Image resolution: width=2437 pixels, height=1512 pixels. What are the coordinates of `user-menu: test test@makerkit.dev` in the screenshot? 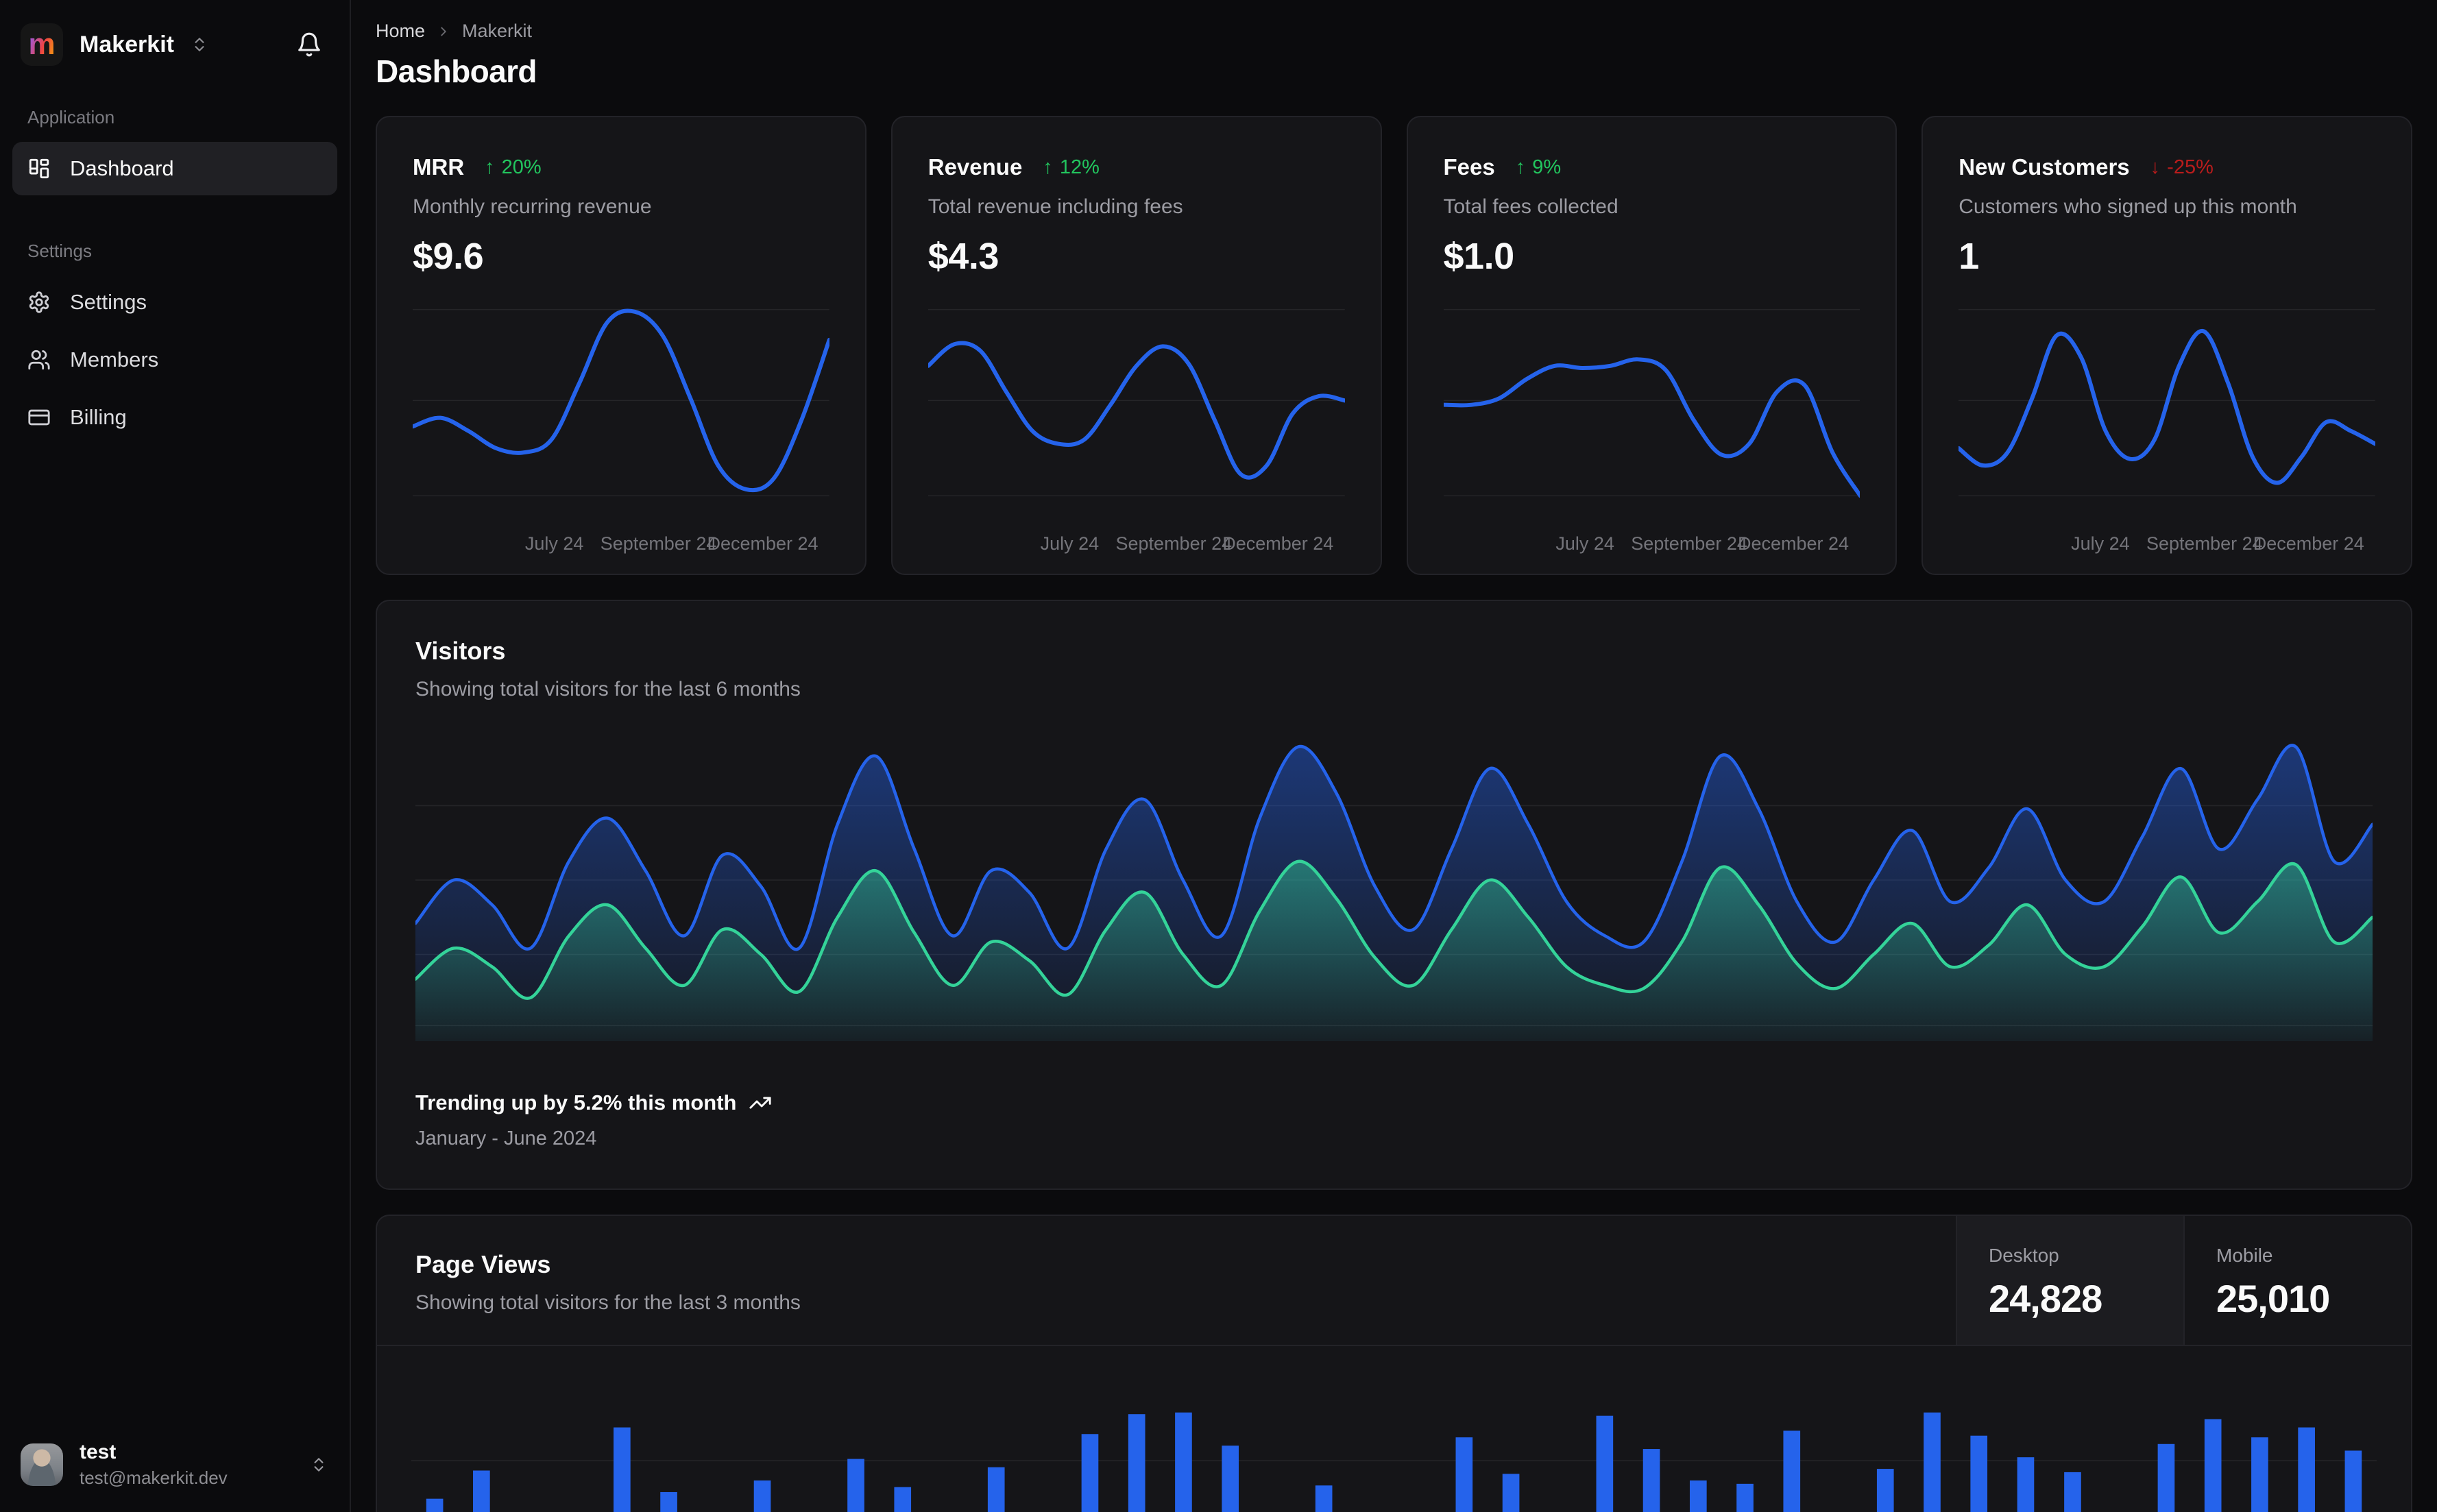 It's located at (175, 1465).